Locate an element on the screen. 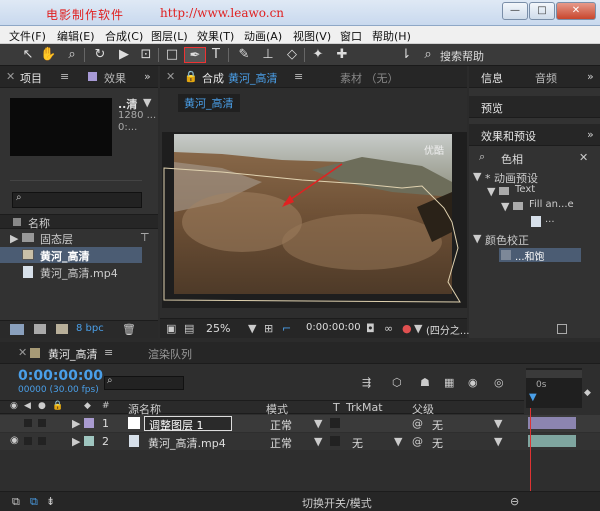 This screenshot has width=600, height=511. list-item: 黄河_高清.mp4 is located at coordinates (79, 272).